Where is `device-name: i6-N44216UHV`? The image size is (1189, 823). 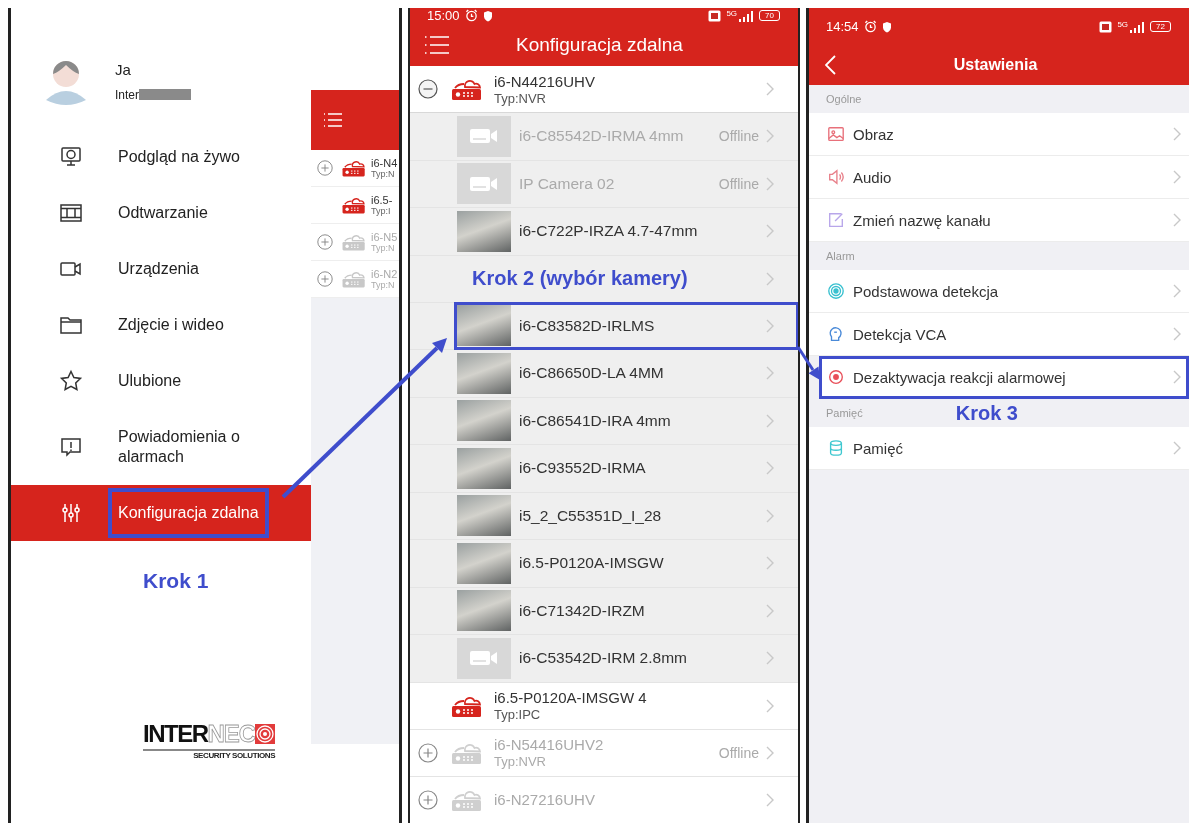
device-name: i6-N44216UHV is located at coordinates (545, 81).